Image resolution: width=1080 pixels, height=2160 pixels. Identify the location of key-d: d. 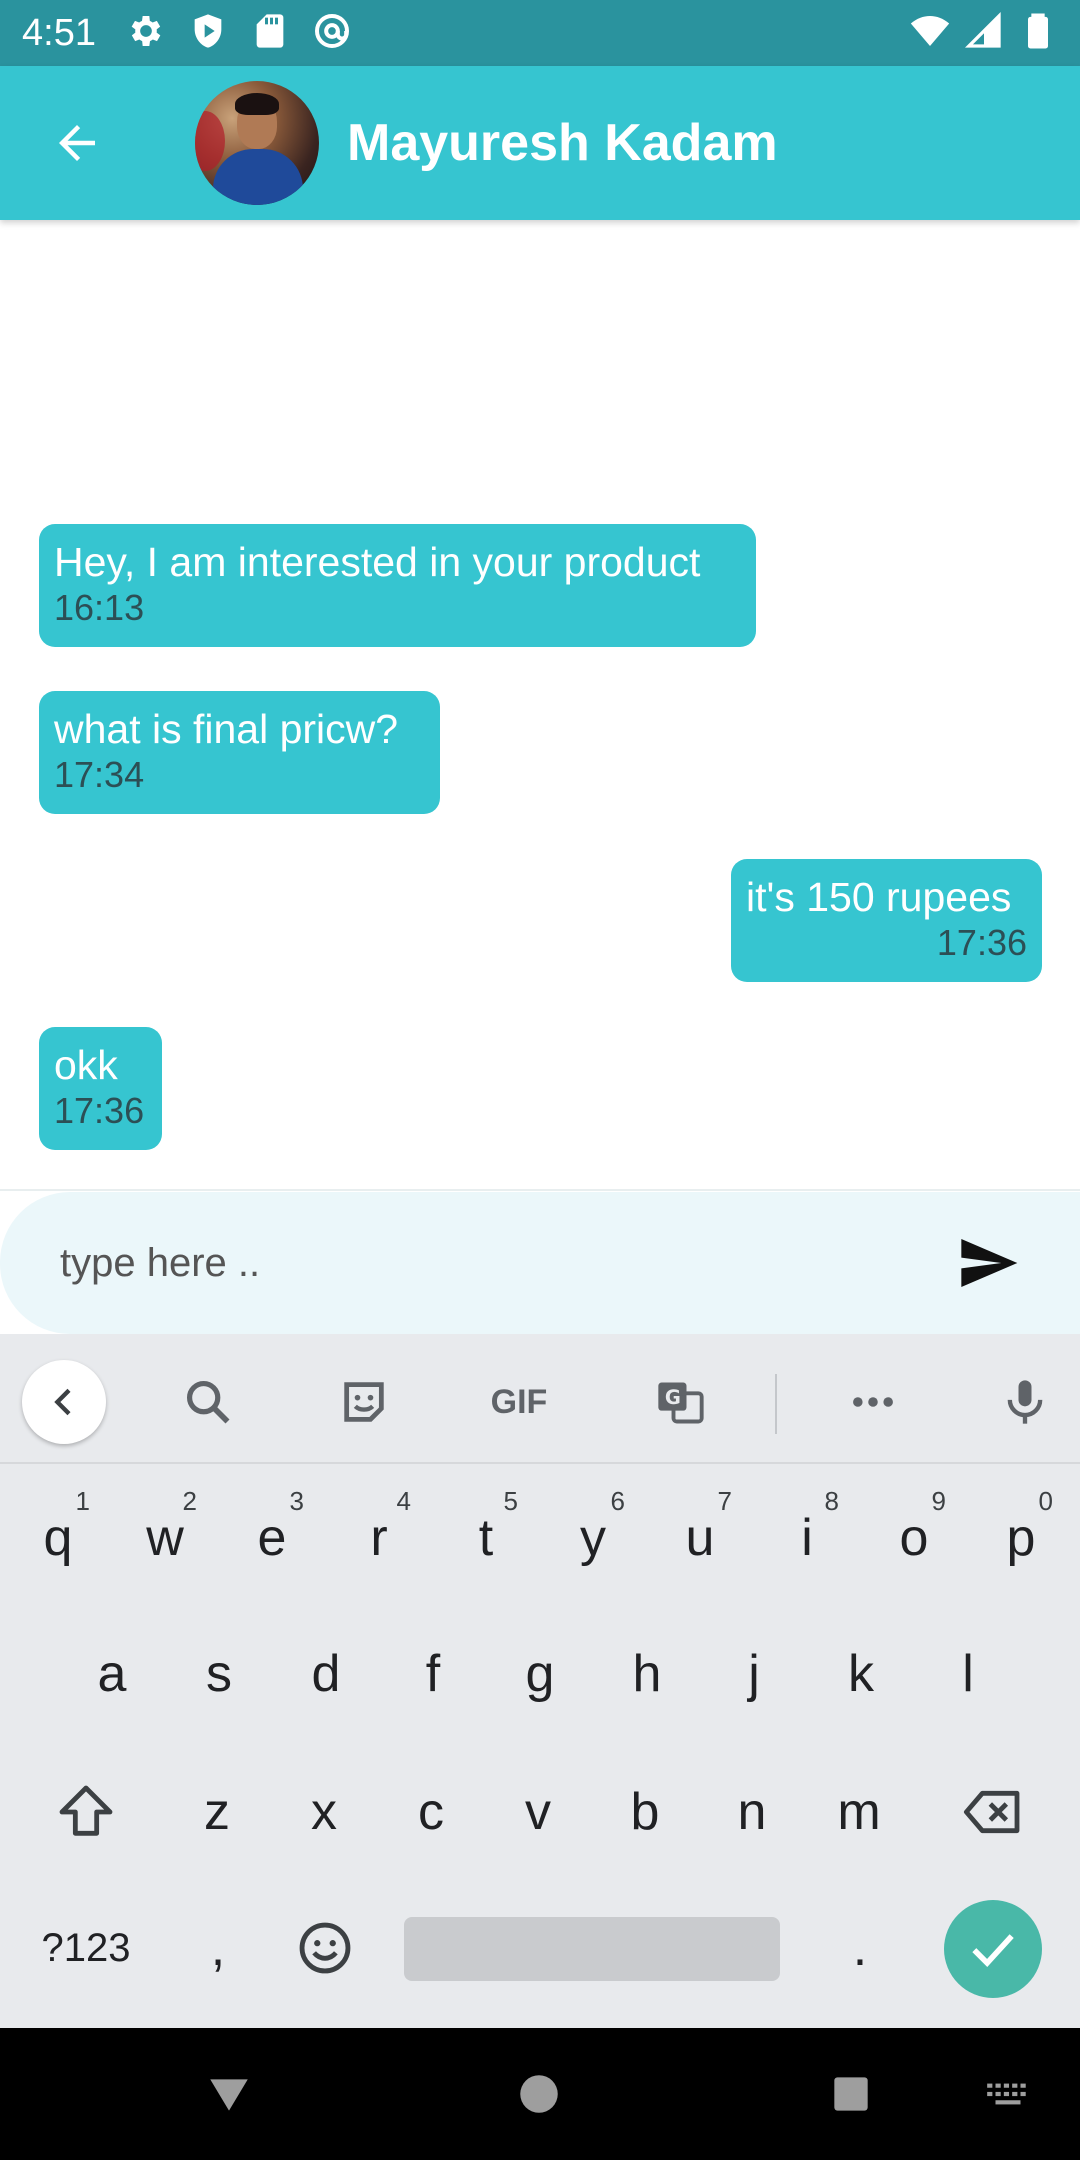
(326, 1674).